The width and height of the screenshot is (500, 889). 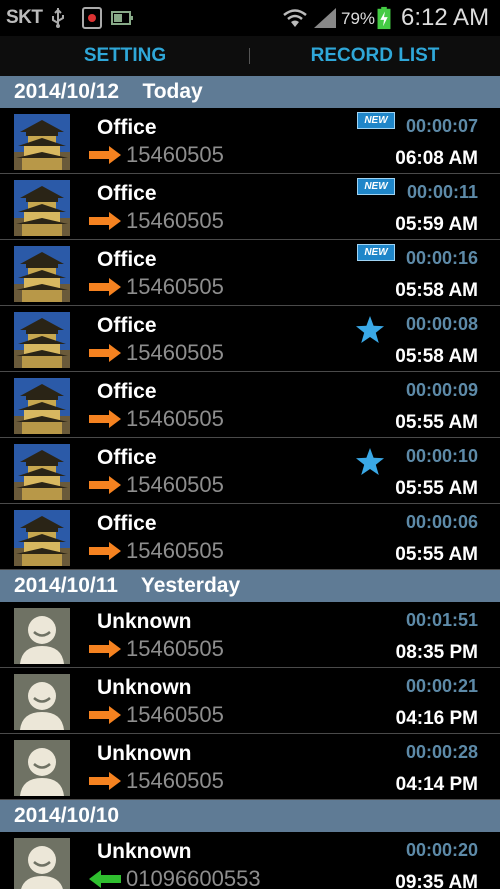 What do you see at coordinates (441, 522) in the screenshot?
I see `record-duration: 00:00:06` at bounding box center [441, 522].